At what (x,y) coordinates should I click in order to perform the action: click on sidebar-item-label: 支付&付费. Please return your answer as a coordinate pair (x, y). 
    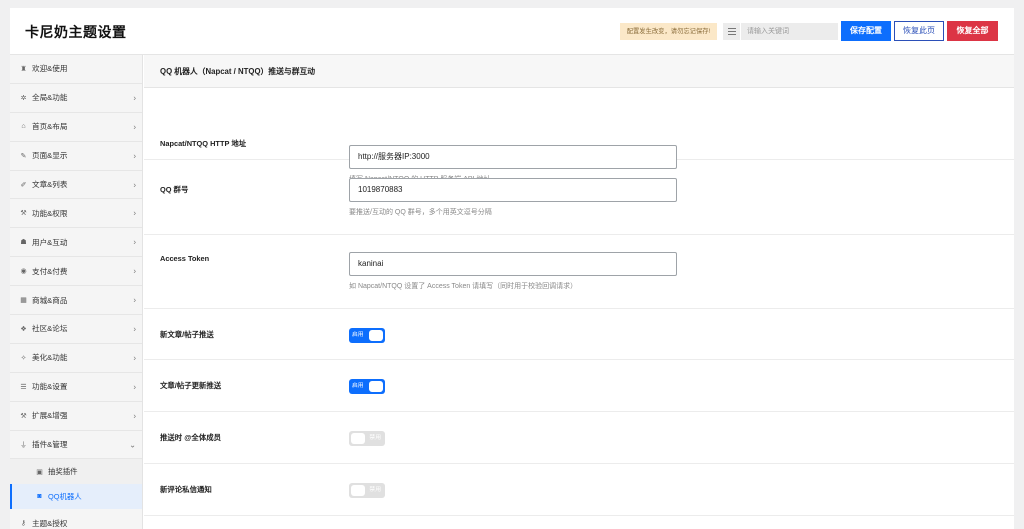
    Looking at the image, I should click on (50, 271).